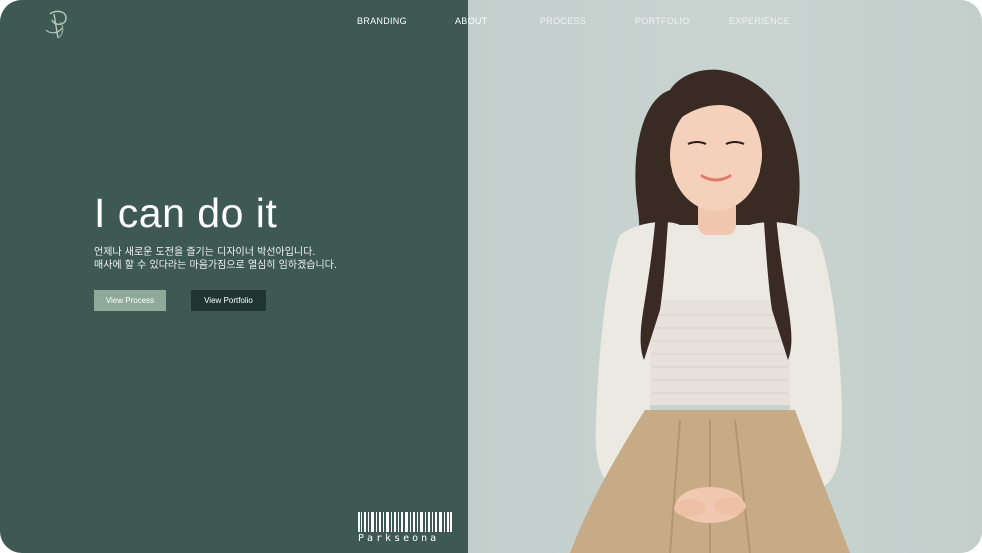 The width and height of the screenshot is (982, 553). What do you see at coordinates (759, 21) in the screenshot?
I see `nav-experience: EXPERIENCE` at bounding box center [759, 21].